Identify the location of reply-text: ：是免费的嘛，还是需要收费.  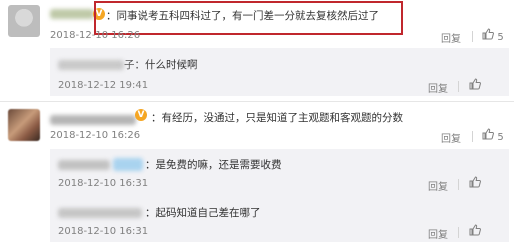
(213, 165).